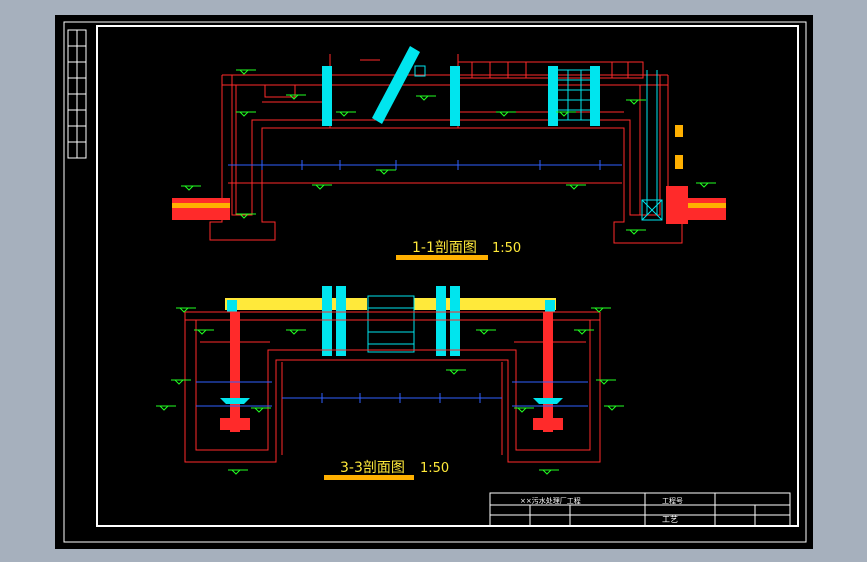  What do you see at coordinates (670, 519) in the screenshot?
I see `title-block-drawing: 工艺` at bounding box center [670, 519].